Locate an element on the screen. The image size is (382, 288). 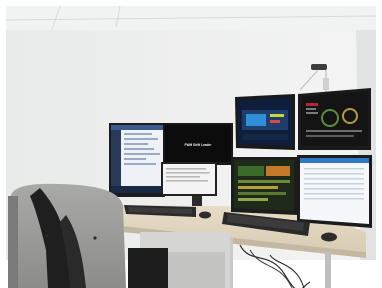
center-monitor-text: FWM Shift Leader is located at coordinates (199, 145).